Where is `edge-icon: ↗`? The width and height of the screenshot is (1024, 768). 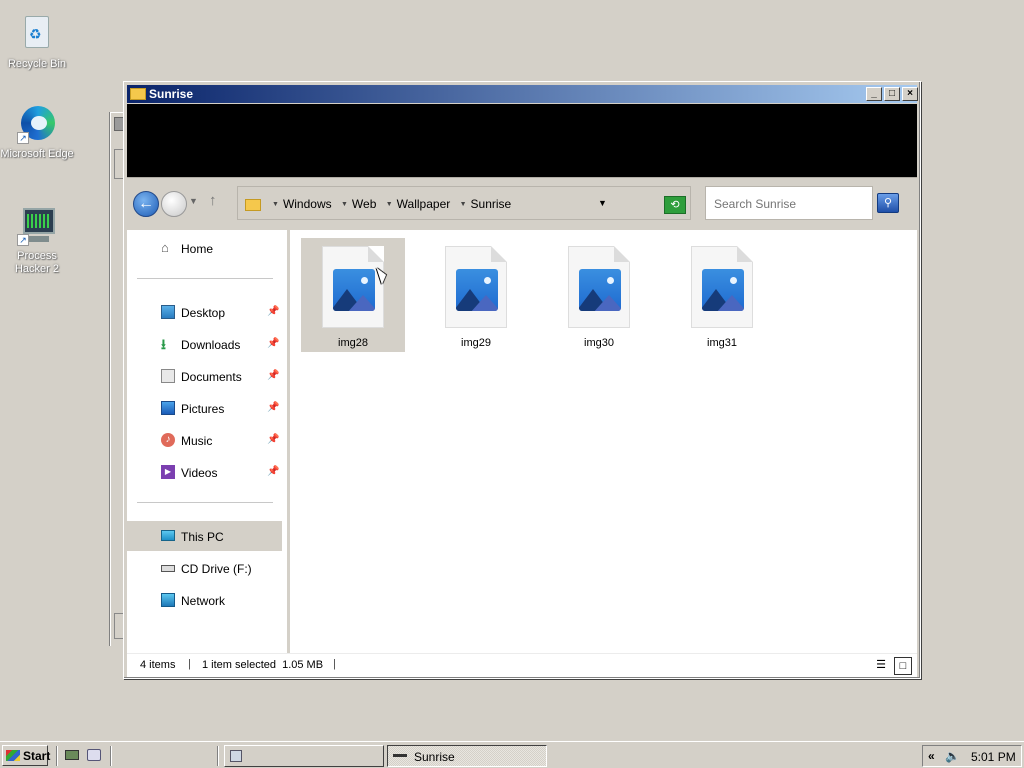
edge-icon: ↗ is located at coordinates (37, 124).